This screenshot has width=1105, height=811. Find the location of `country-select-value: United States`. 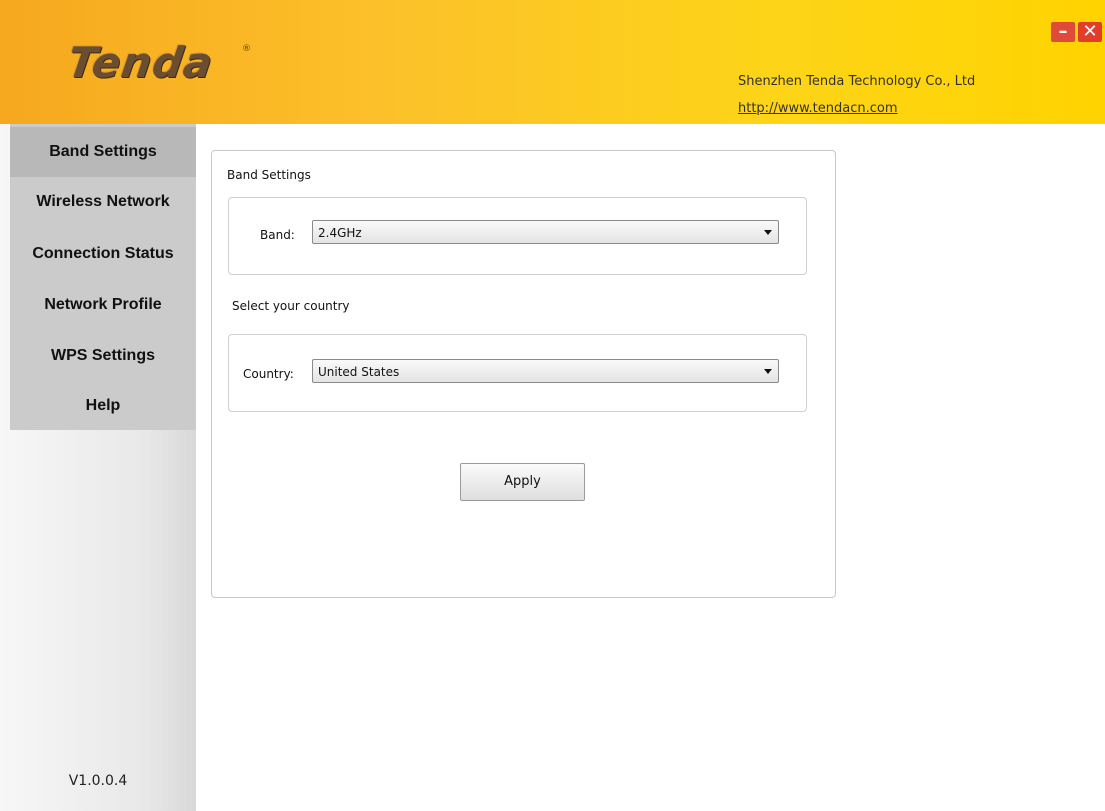

country-select-value: United States is located at coordinates (359, 372).